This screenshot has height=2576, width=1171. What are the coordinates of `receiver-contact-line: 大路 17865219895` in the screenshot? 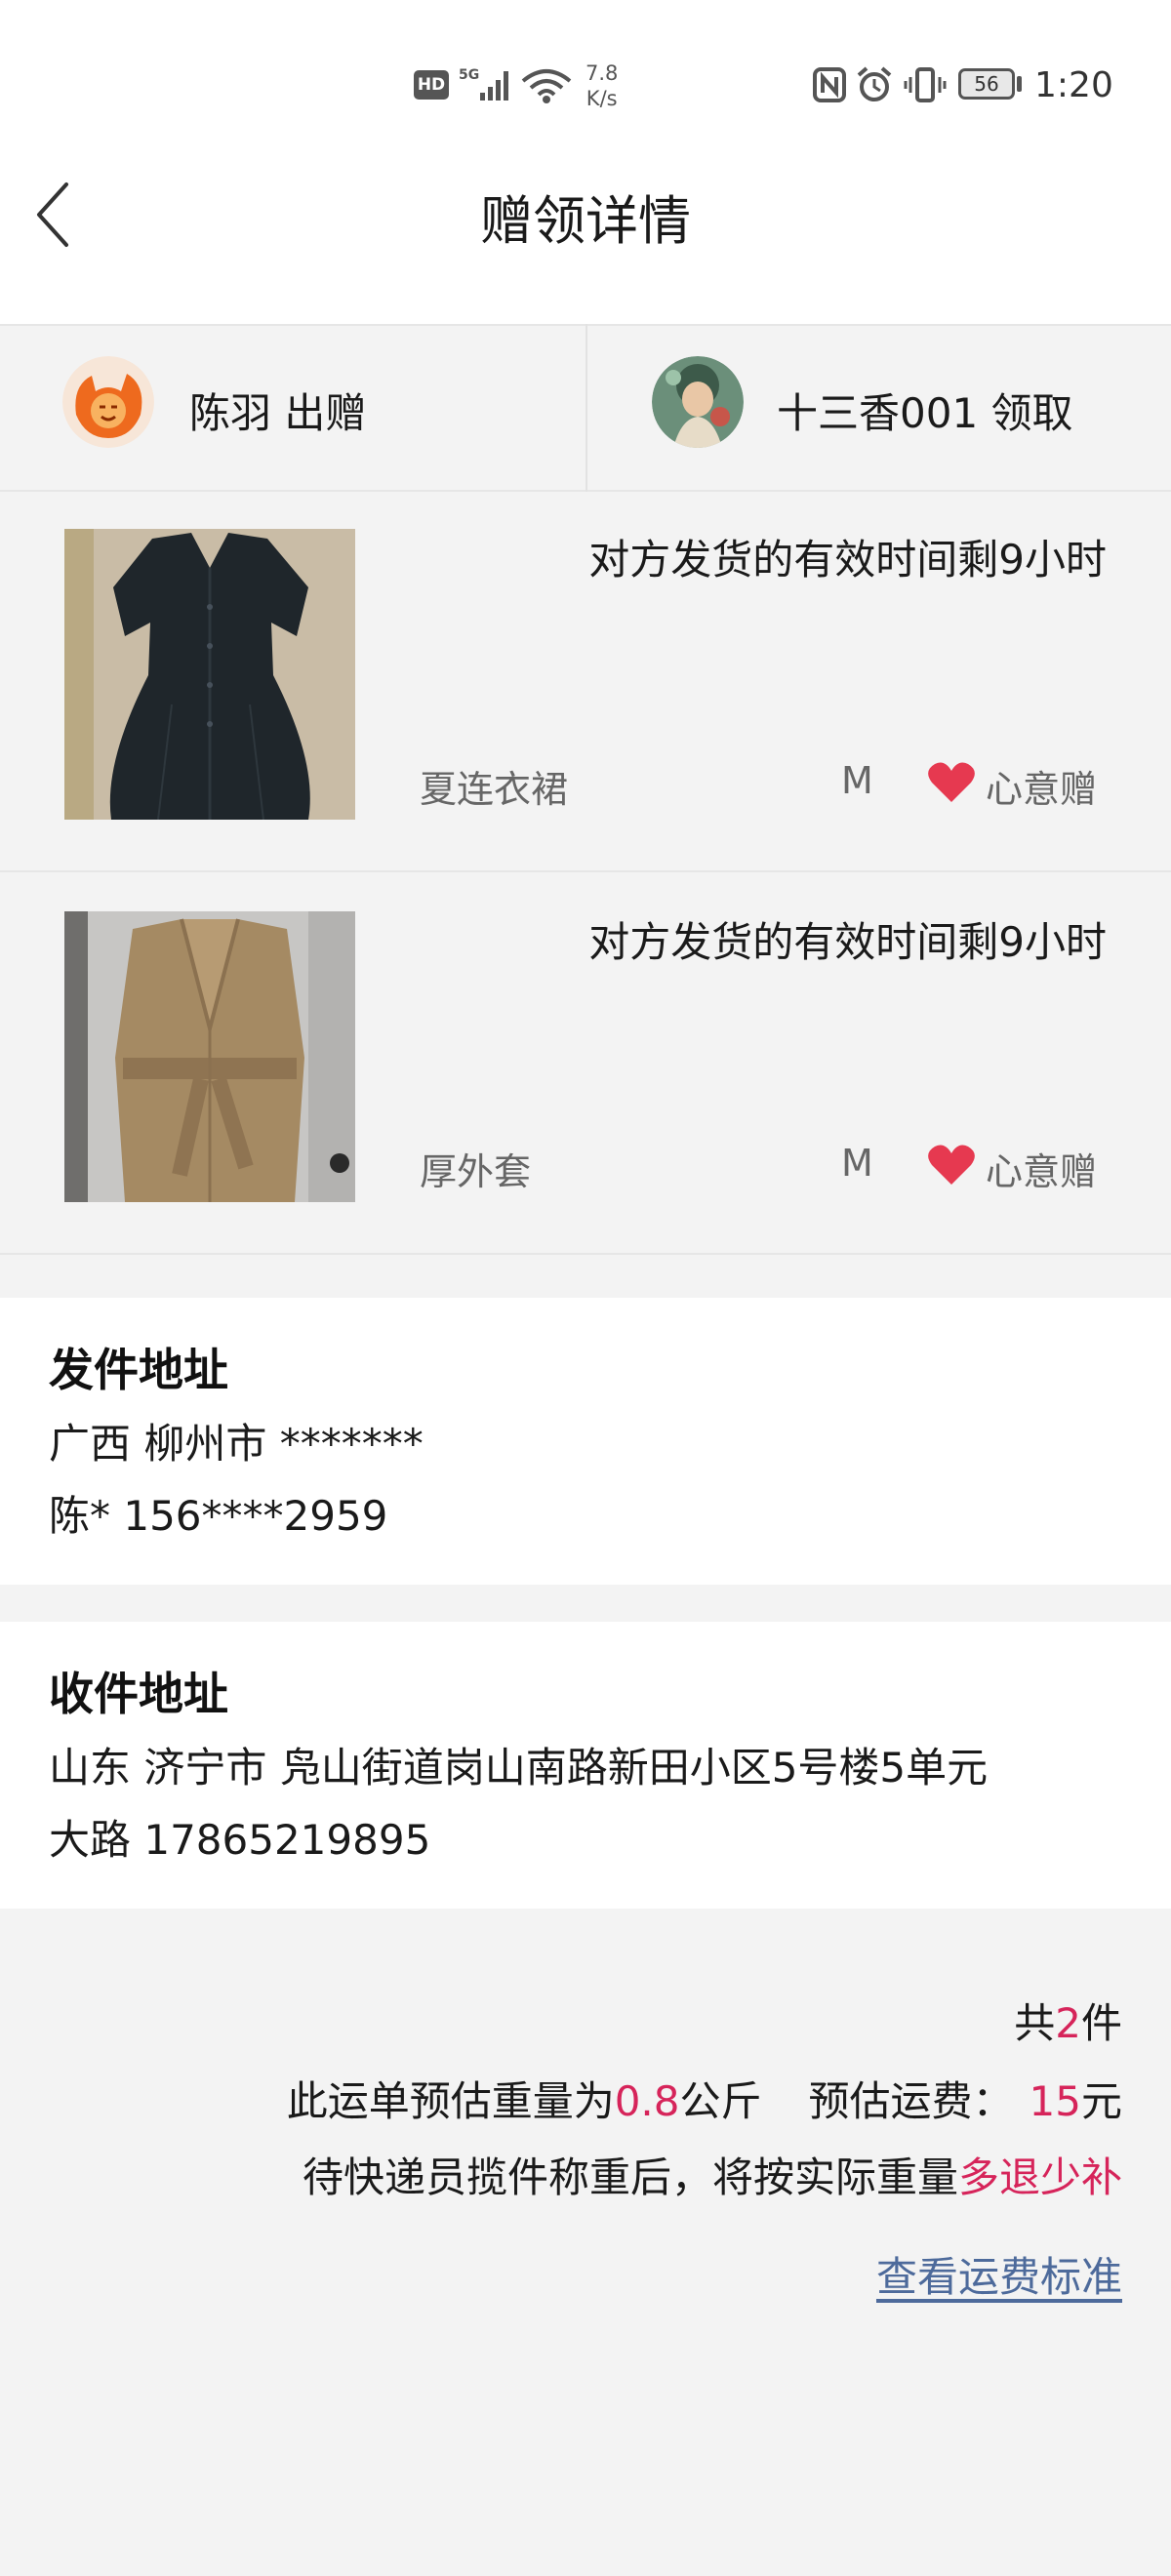 It's located at (240, 1840).